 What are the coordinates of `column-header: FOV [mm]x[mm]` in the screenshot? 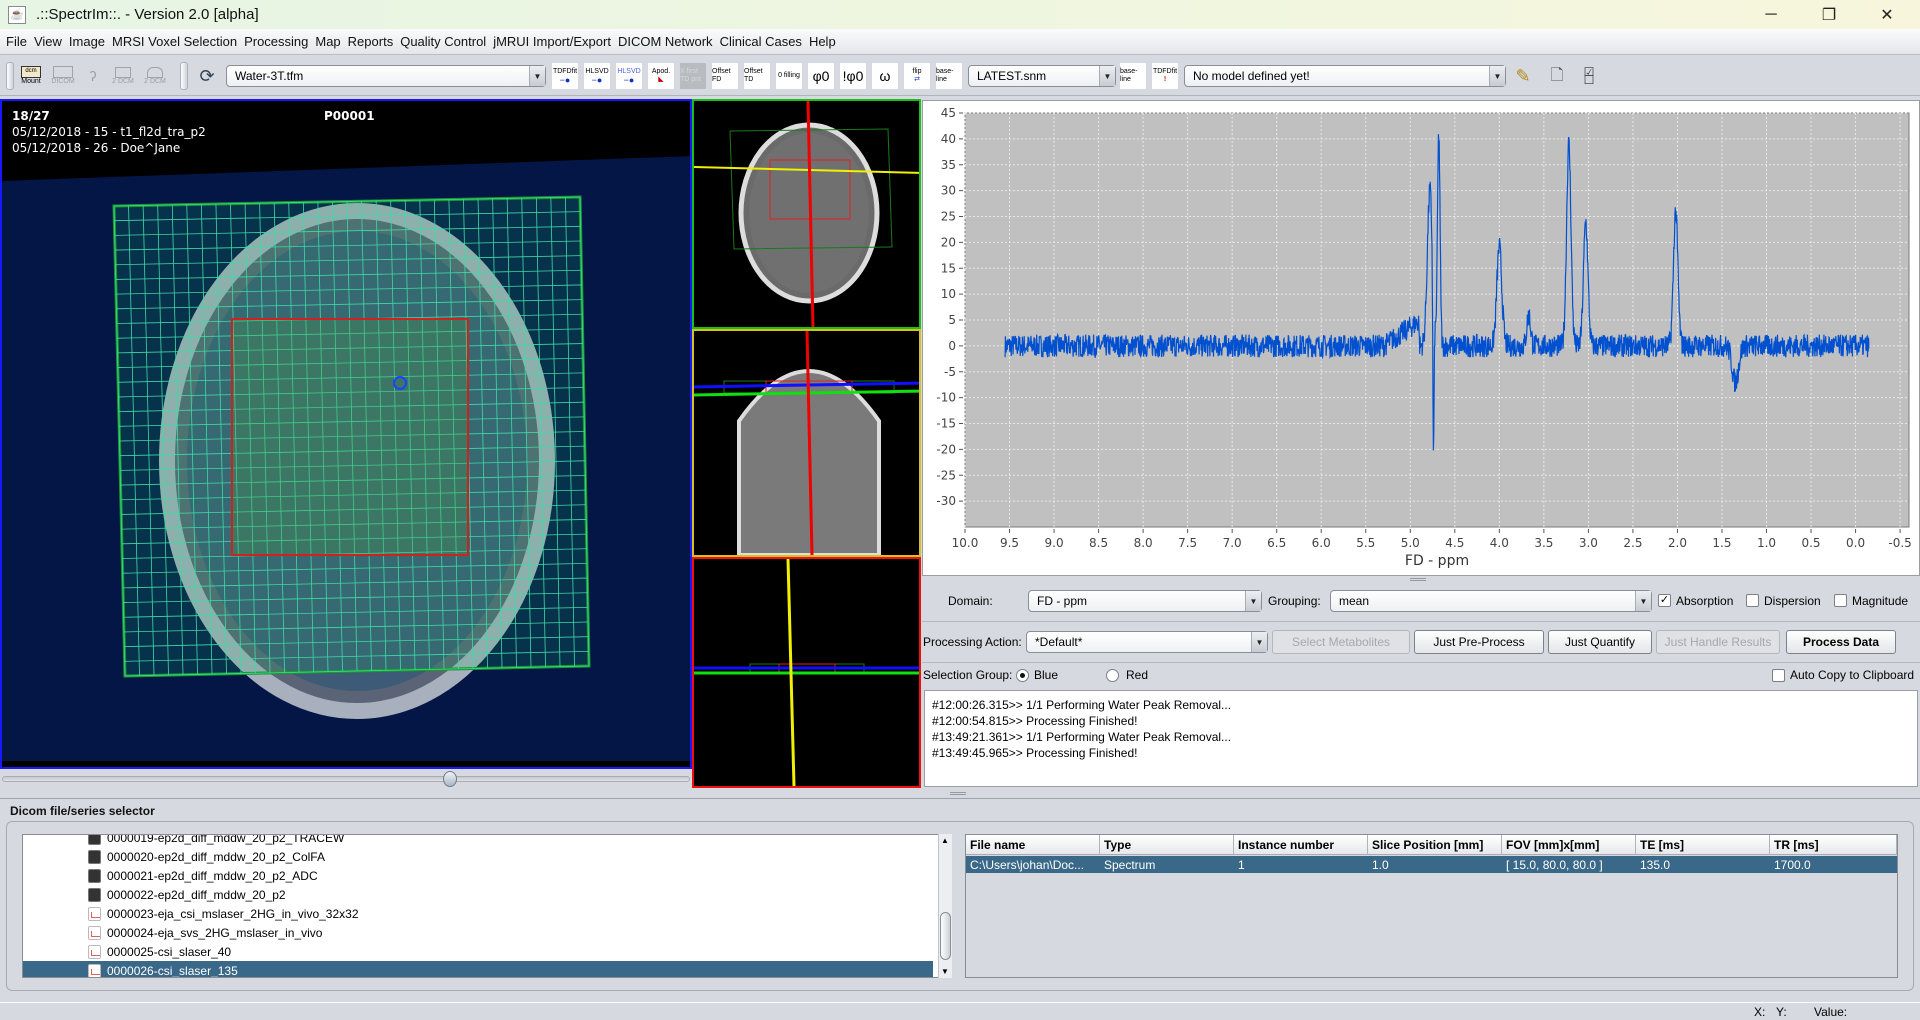 It's located at (1569, 845).